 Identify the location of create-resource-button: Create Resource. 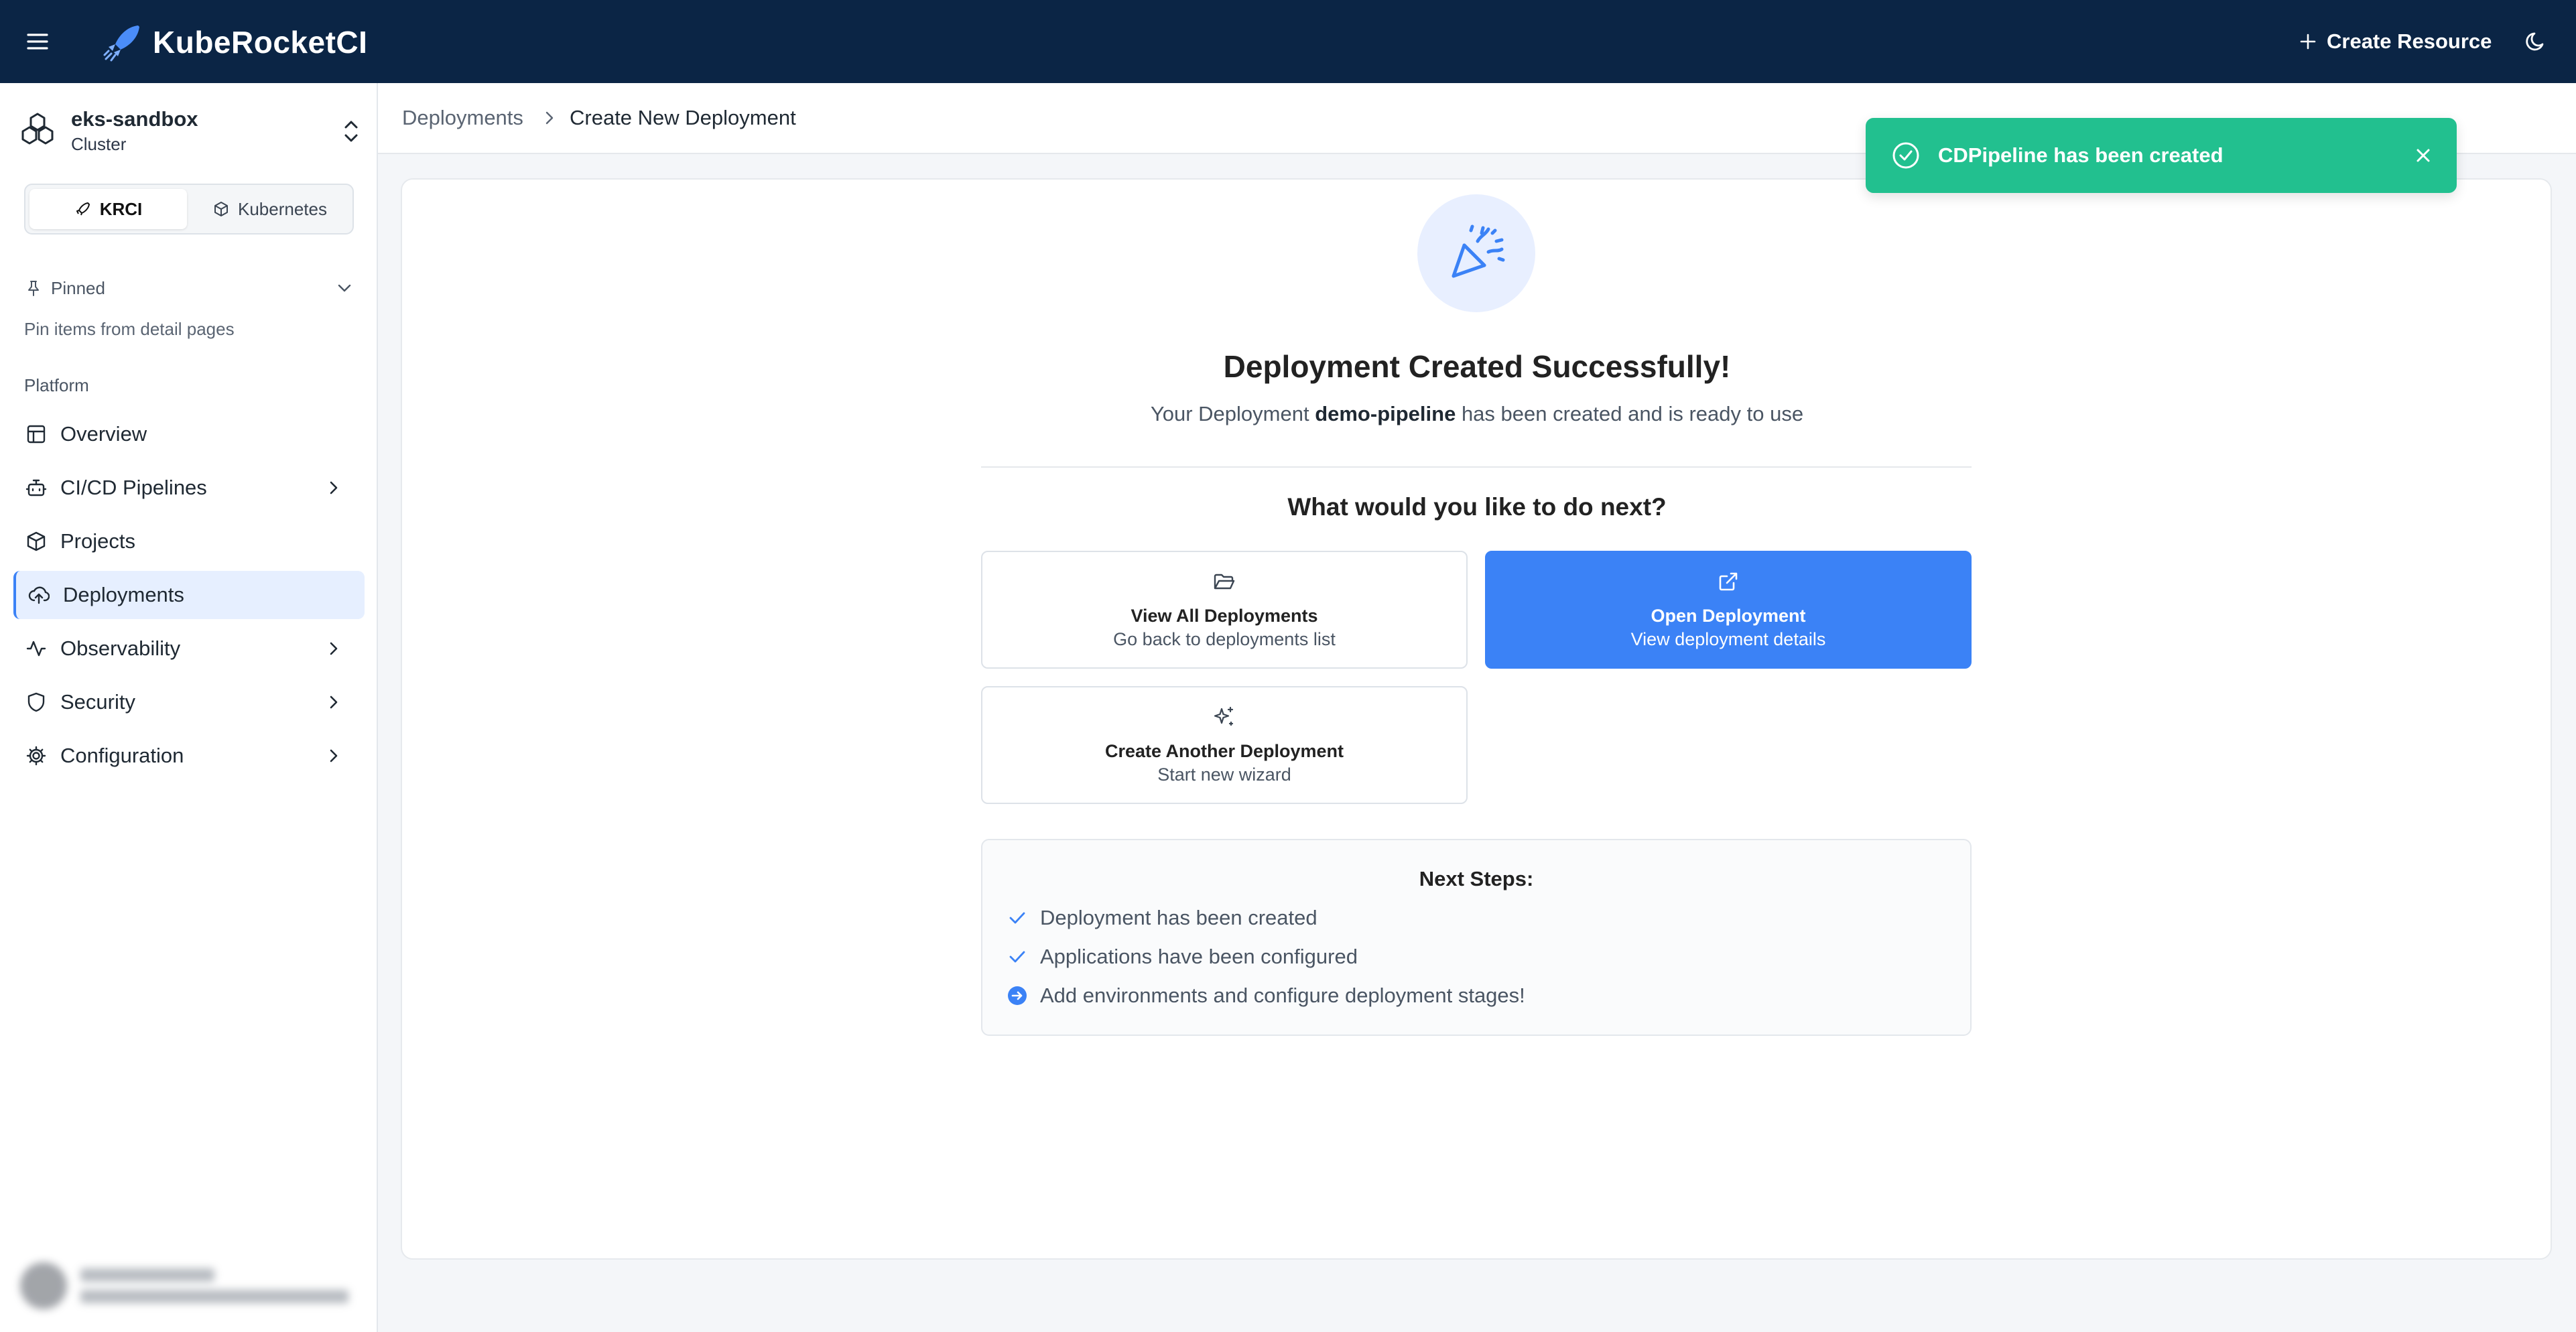
(2395, 41).